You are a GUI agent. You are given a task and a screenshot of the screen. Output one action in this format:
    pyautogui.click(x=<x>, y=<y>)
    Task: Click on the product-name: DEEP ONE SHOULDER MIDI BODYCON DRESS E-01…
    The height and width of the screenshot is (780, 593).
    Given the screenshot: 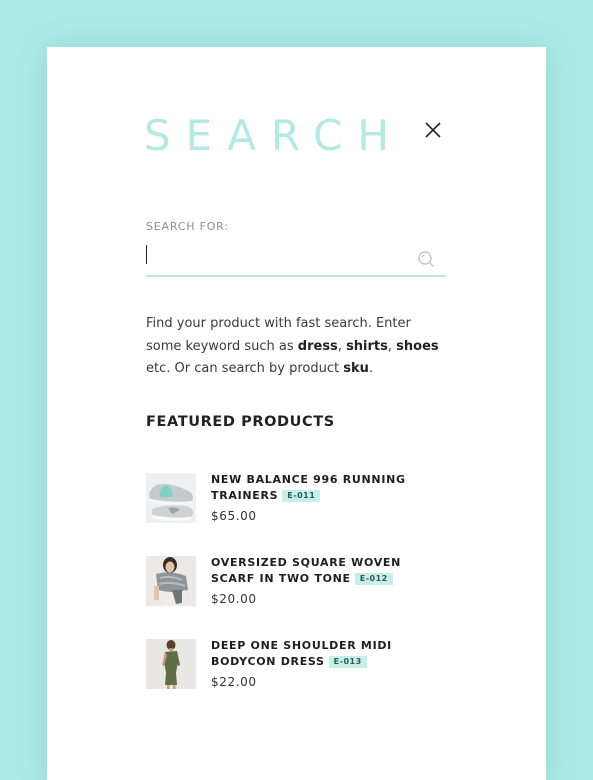 What is the action you would take?
    pyautogui.click(x=326, y=654)
    